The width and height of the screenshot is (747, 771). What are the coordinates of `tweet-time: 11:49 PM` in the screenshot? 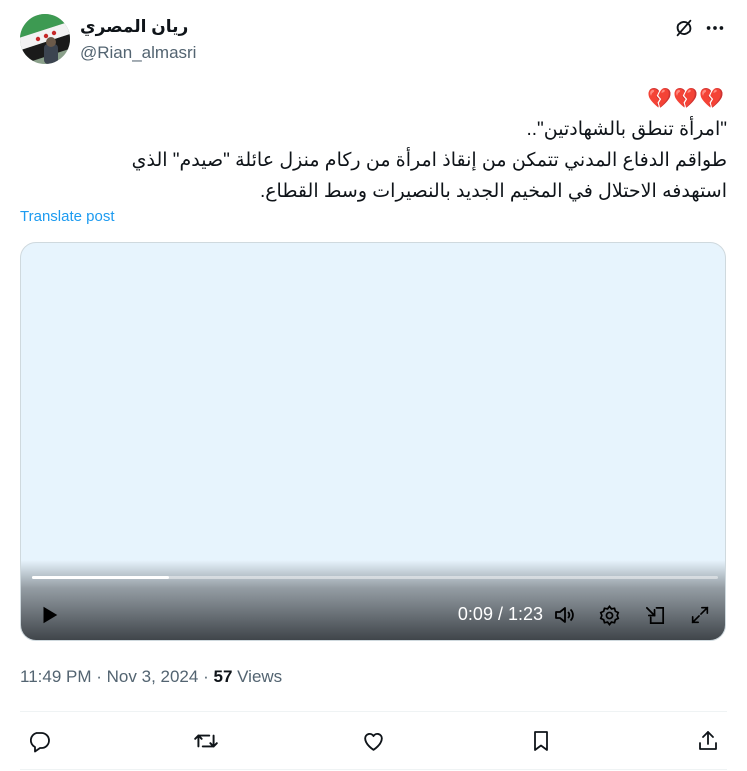 It's located at (56, 676).